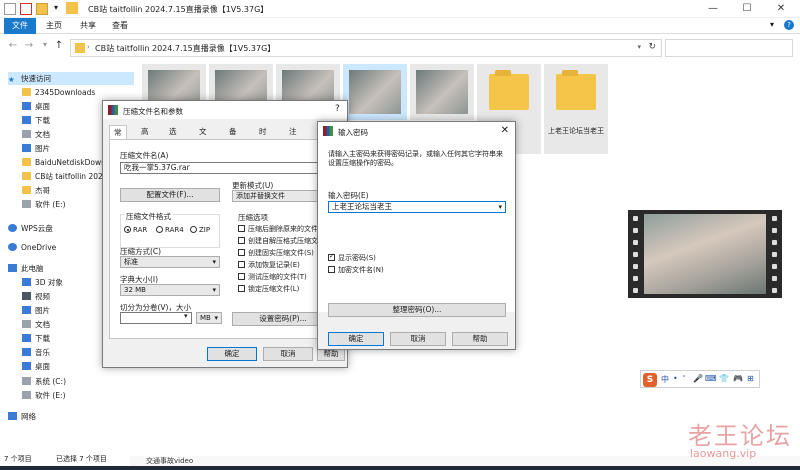 Image resolution: width=800 pixels, height=470 pixels. Describe the element at coordinates (36, 120) in the screenshot. I see `sidebar-item-downloads: 下载` at that location.